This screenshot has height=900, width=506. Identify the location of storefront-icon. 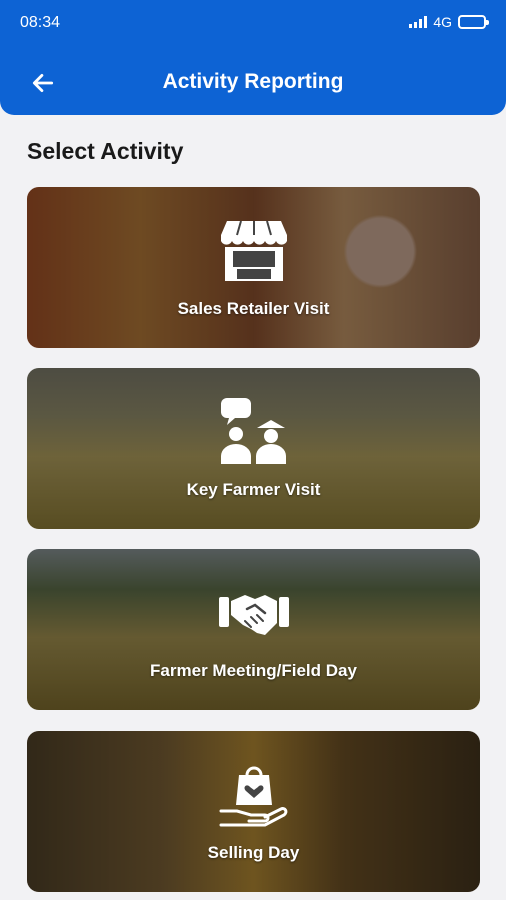
(253, 250).